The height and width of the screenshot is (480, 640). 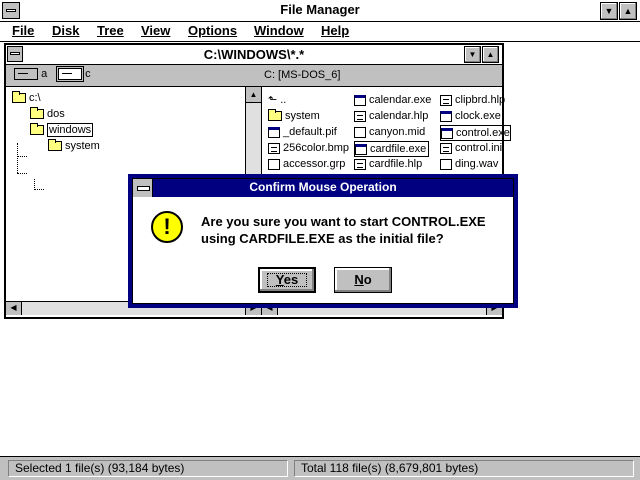 What do you see at coordinates (302, 75) in the screenshot?
I see `volume-label: C: [MS-DOS_6]` at bounding box center [302, 75].